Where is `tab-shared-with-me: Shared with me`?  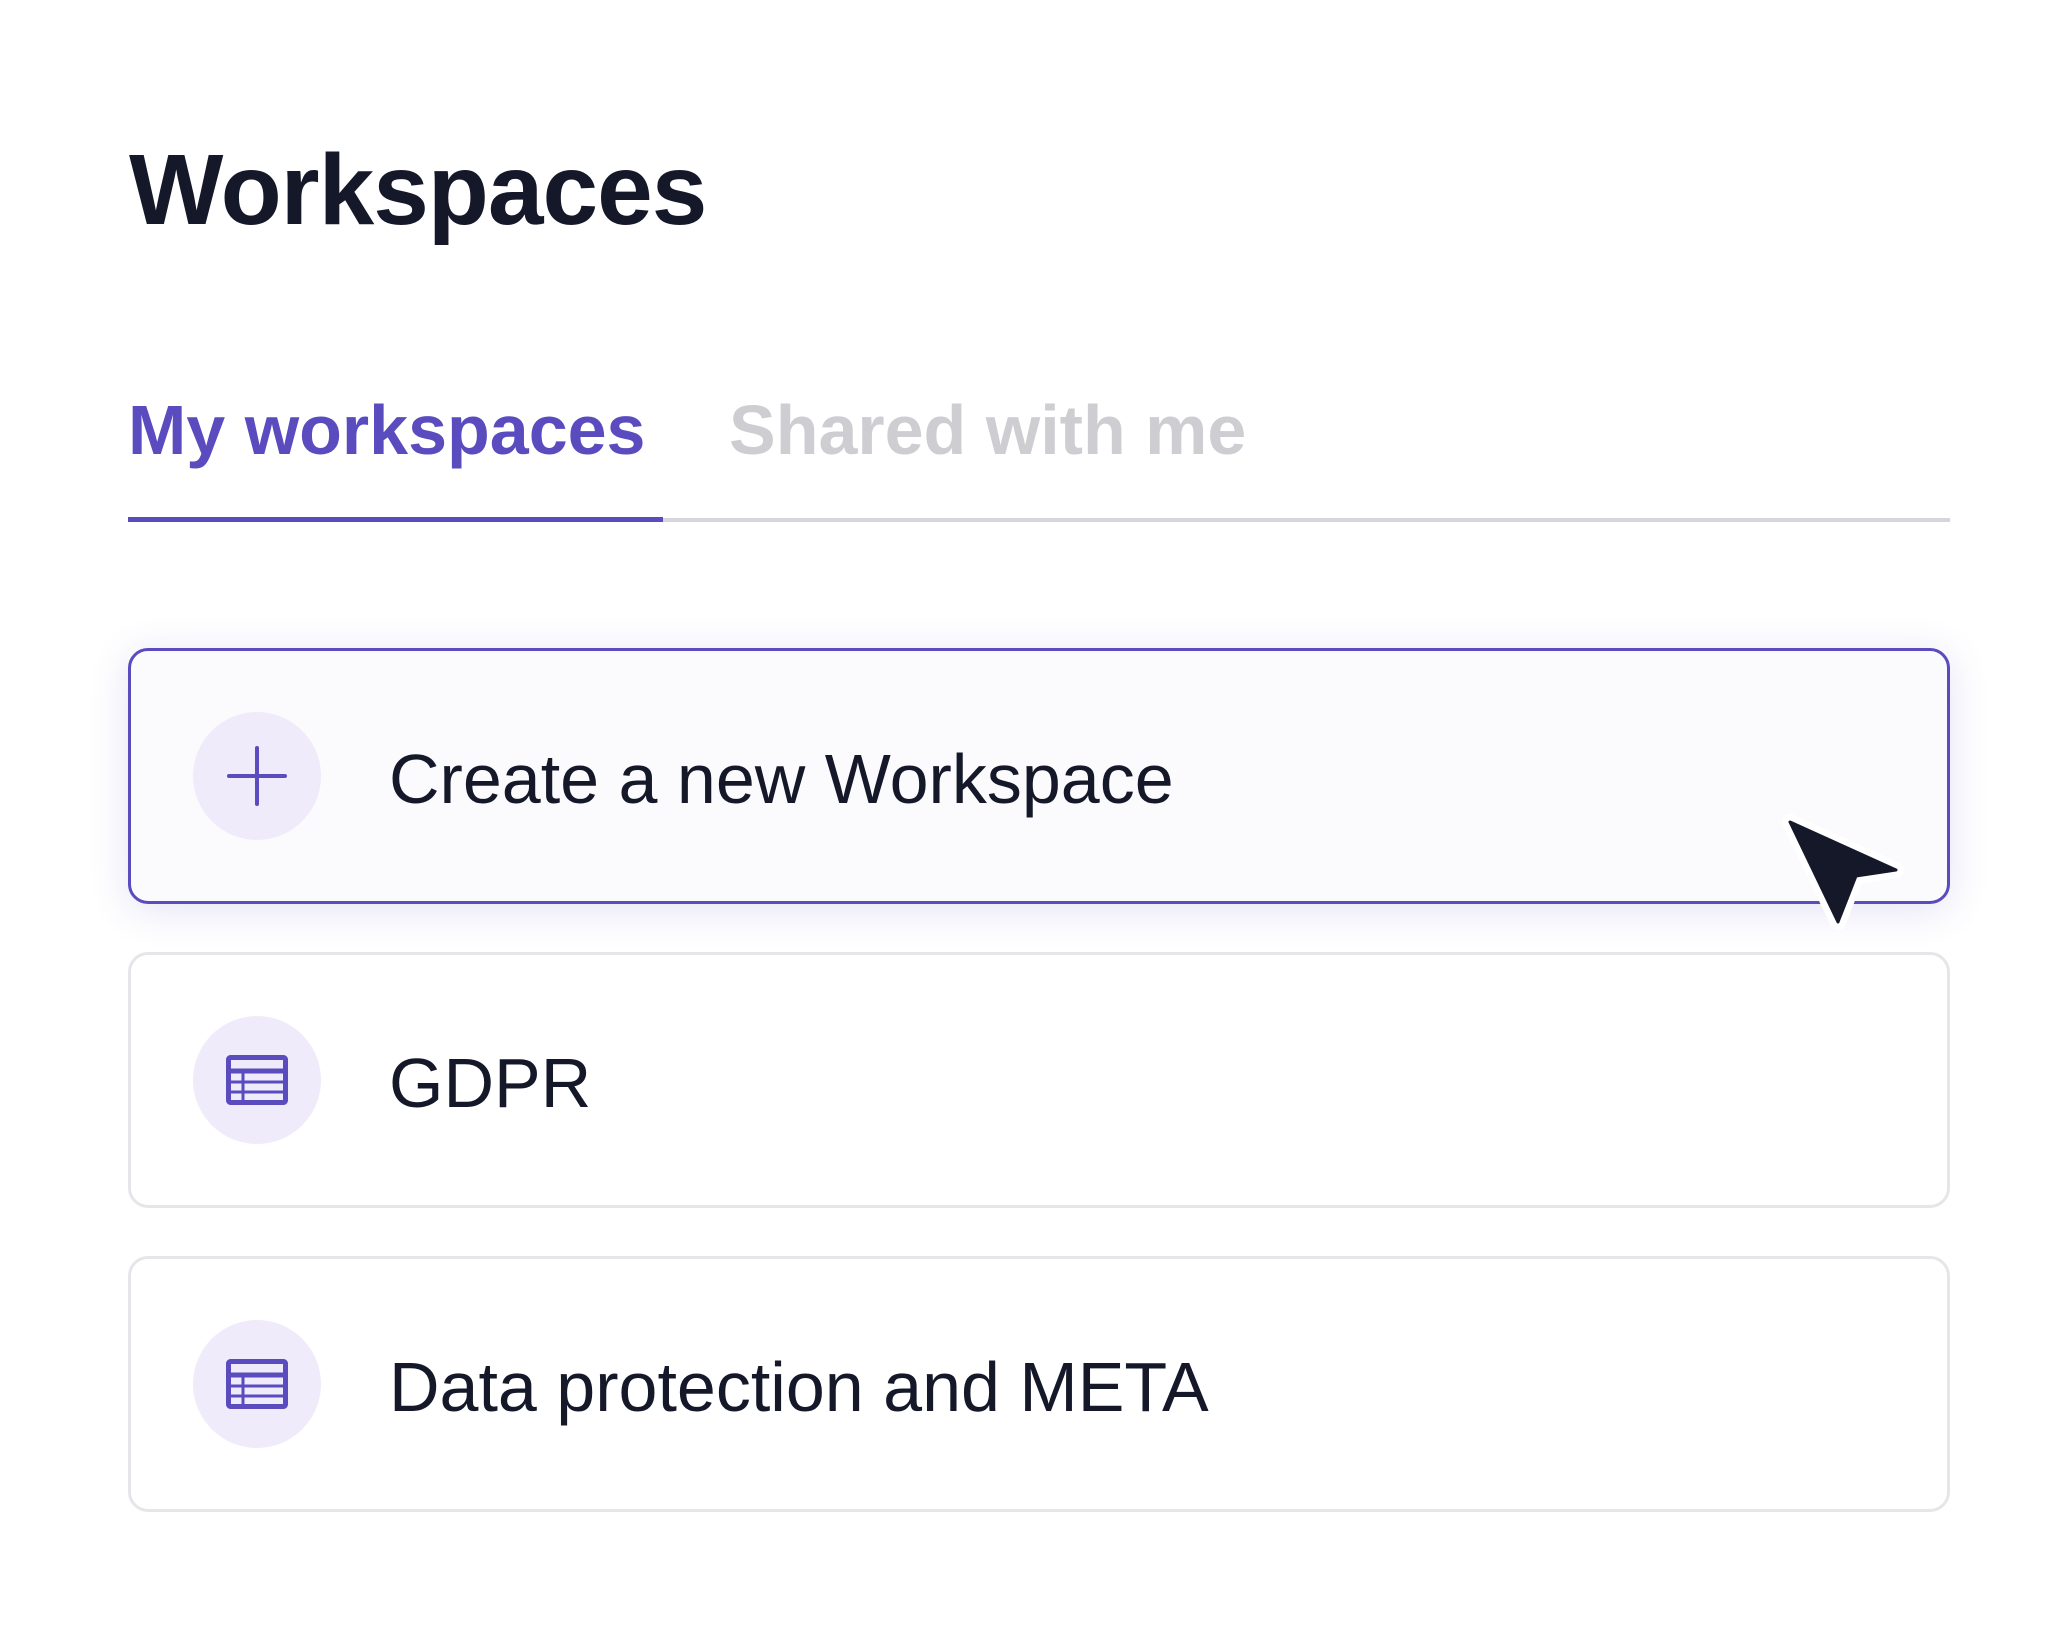
tab-shared-with-me: Shared with me is located at coordinates (987, 450).